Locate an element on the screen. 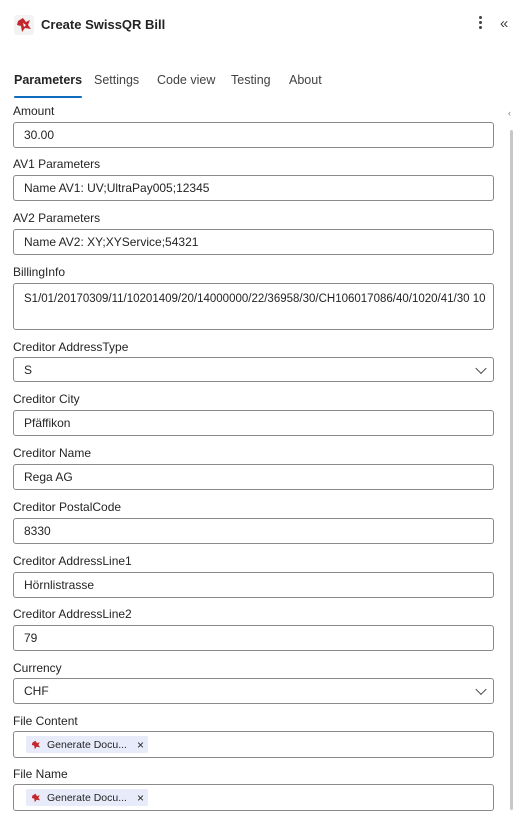 This screenshot has width=513, height=818. panel-header: Create SwissQR Bill « is located at coordinates (256, 25).